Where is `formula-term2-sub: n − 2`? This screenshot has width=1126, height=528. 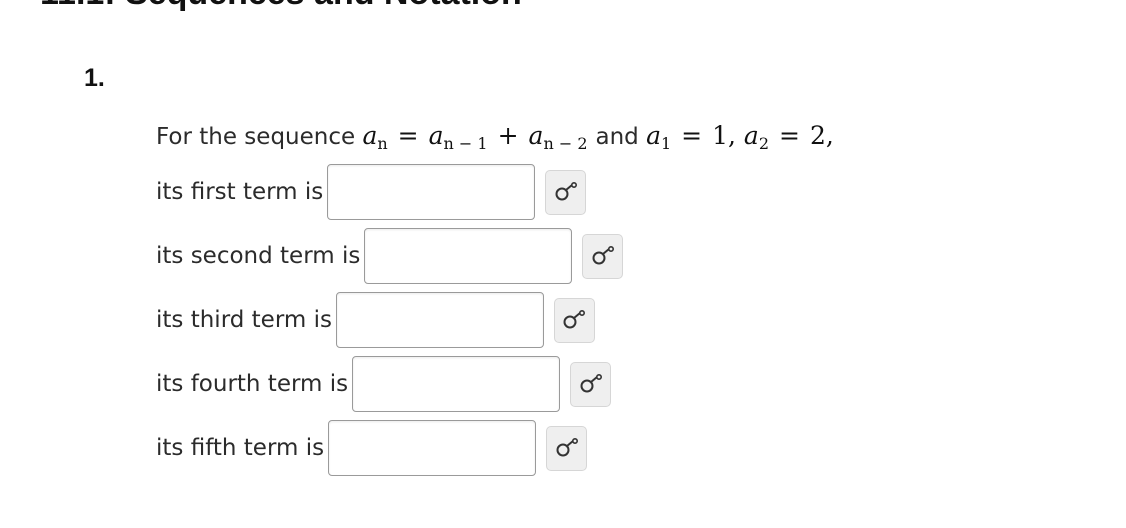
formula-term2-sub: n − 2 is located at coordinates (565, 143).